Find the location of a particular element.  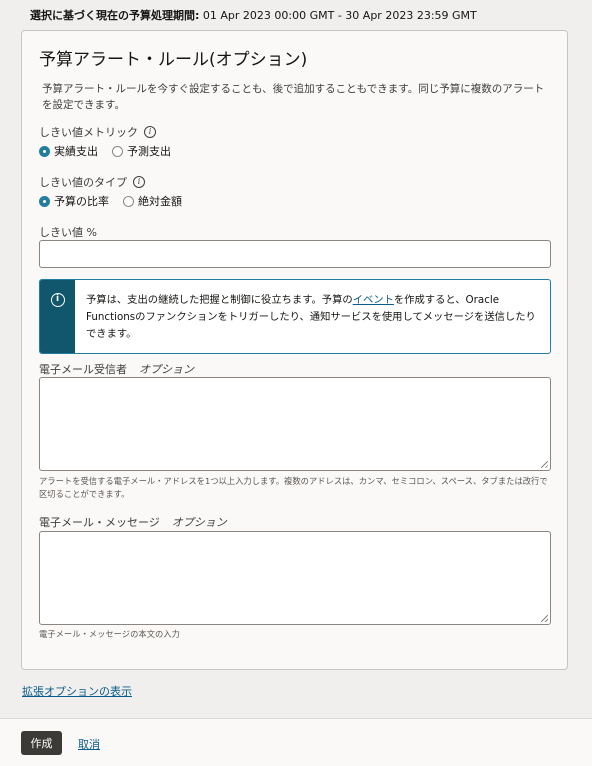

email-recipients-label-text: 電子メール受信者 is located at coordinates (83, 369).